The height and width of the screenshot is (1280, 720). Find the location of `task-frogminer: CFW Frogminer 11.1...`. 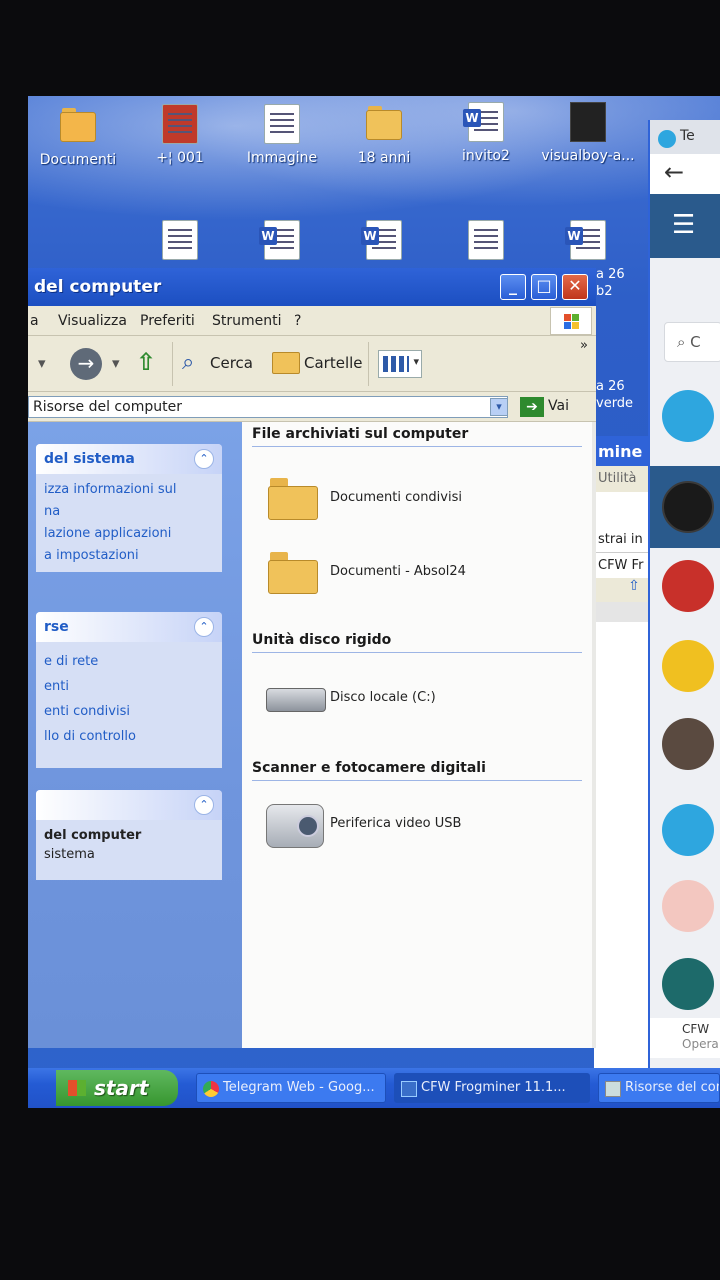

task-frogminer: CFW Frogminer 11.1... is located at coordinates (492, 1088).